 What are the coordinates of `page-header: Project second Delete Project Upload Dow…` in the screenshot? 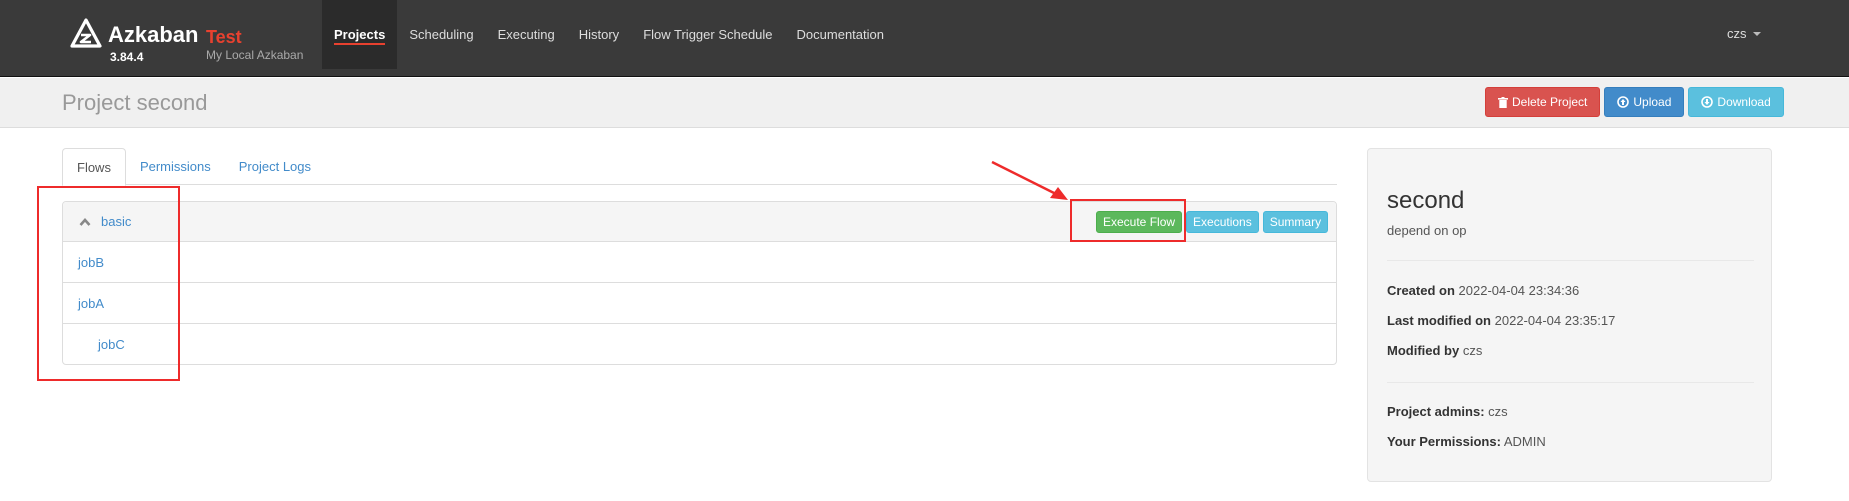 It's located at (924, 103).